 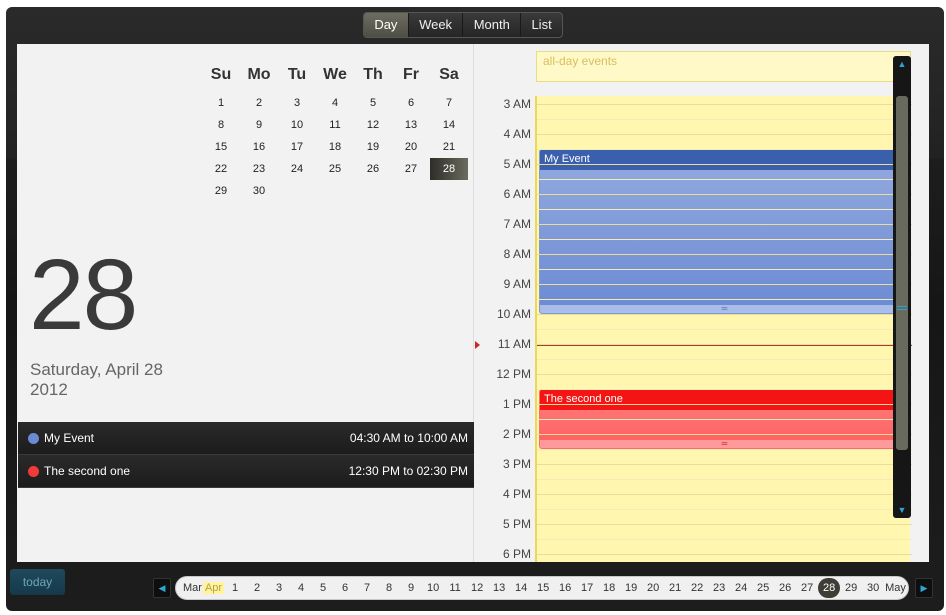 I want to click on date-strip-day: 27, so click(x=807, y=588).